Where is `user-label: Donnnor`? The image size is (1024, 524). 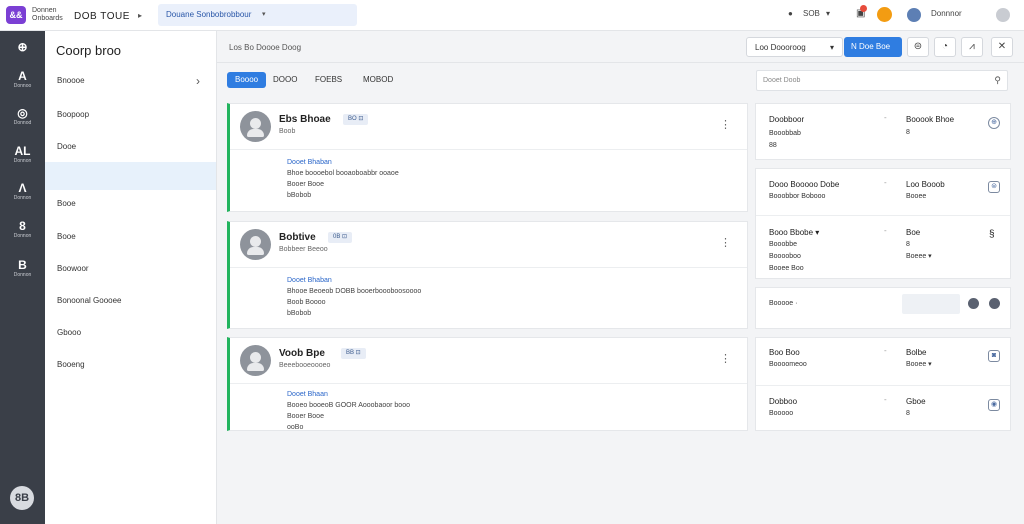 user-label: Donnnor is located at coordinates (946, 13).